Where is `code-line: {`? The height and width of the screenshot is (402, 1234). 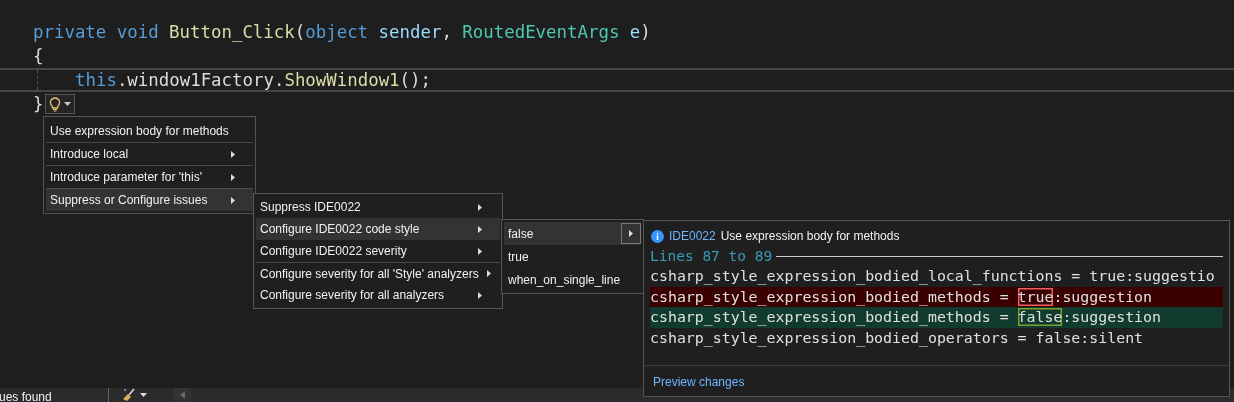 code-line: { is located at coordinates (38, 56).